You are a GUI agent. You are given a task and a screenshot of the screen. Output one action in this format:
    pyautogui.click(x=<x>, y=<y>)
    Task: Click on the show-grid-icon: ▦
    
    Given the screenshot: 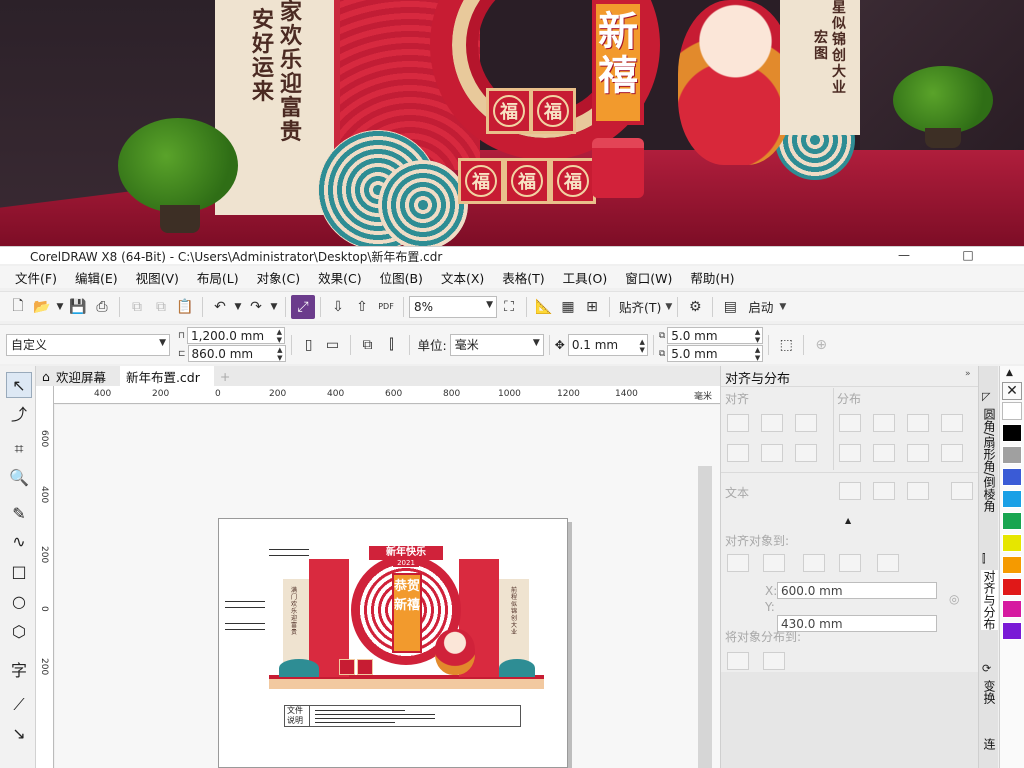 What is the action you would take?
    pyautogui.click(x=568, y=307)
    